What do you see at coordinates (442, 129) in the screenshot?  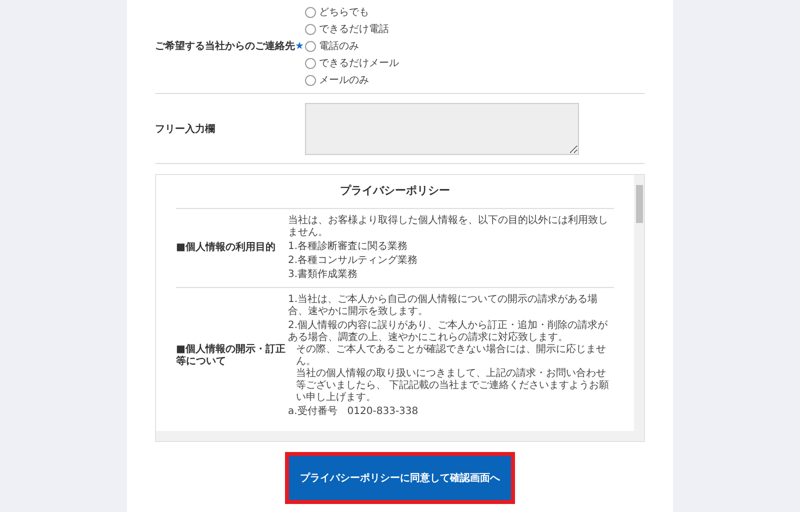 I see `free-input-field` at bounding box center [442, 129].